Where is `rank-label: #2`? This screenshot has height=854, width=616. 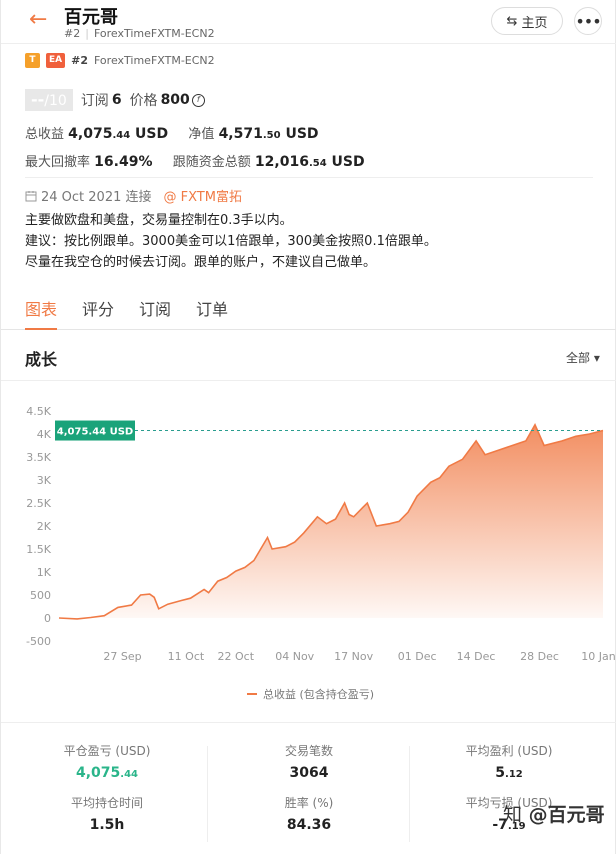 rank-label: #2 is located at coordinates (79, 60).